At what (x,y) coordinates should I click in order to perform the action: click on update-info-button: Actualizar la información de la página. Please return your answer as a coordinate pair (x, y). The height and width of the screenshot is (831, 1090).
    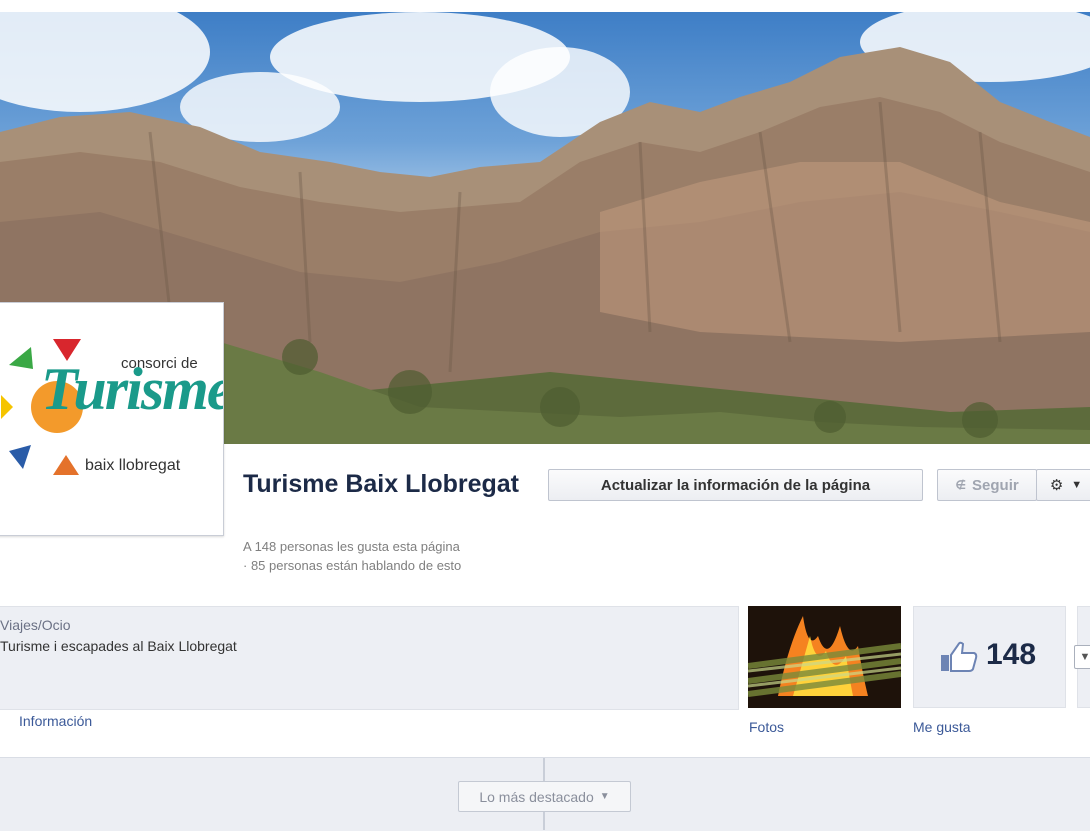
    Looking at the image, I should click on (735, 485).